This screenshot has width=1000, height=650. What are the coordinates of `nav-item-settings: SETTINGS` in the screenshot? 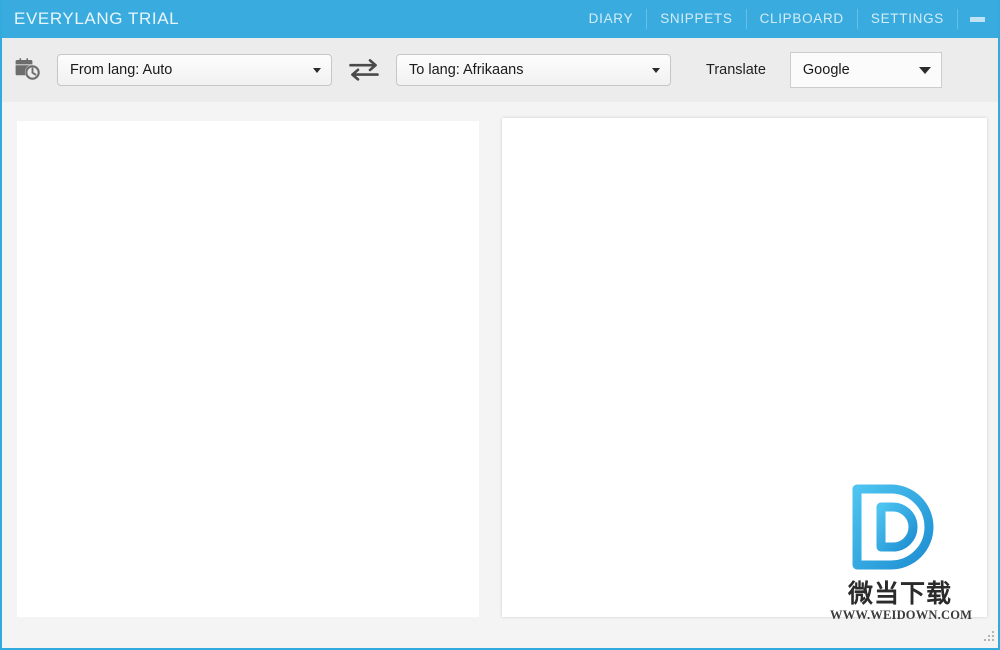 It's located at (907, 19).